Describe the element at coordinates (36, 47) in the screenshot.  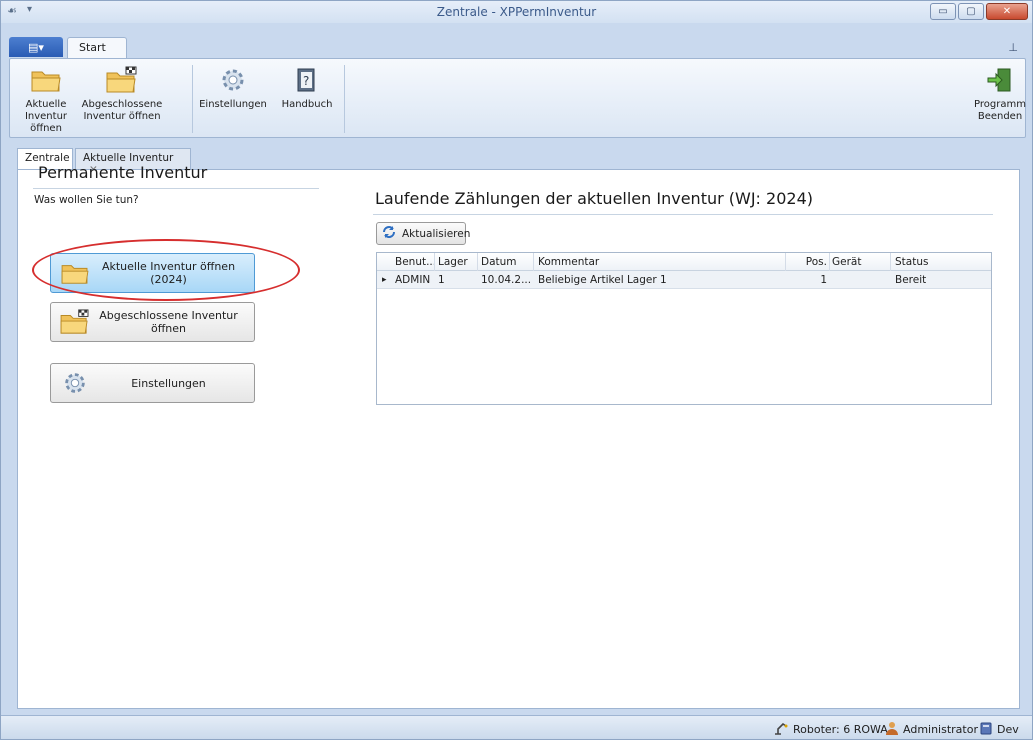
I see `app-menu-button: ▤▾` at that location.